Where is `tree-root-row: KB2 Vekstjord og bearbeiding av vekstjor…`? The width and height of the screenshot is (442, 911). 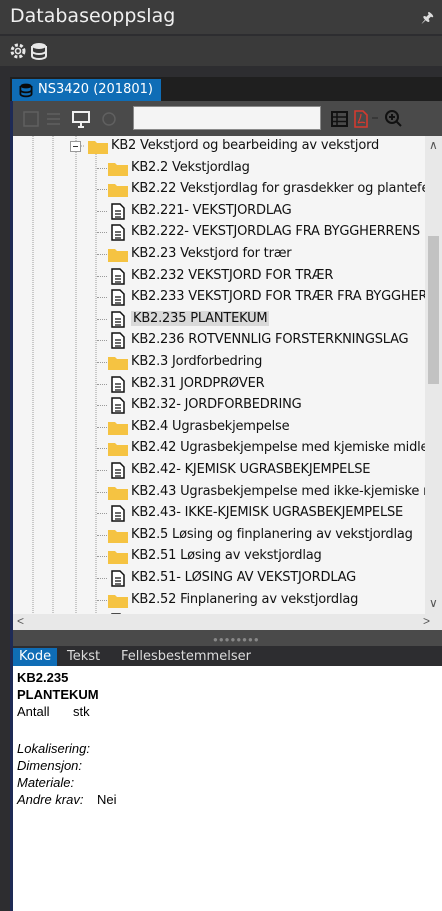
tree-root-row: KB2 Vekstjord og bearbeiding av vekstjor… is located at coordinates (219, 146).